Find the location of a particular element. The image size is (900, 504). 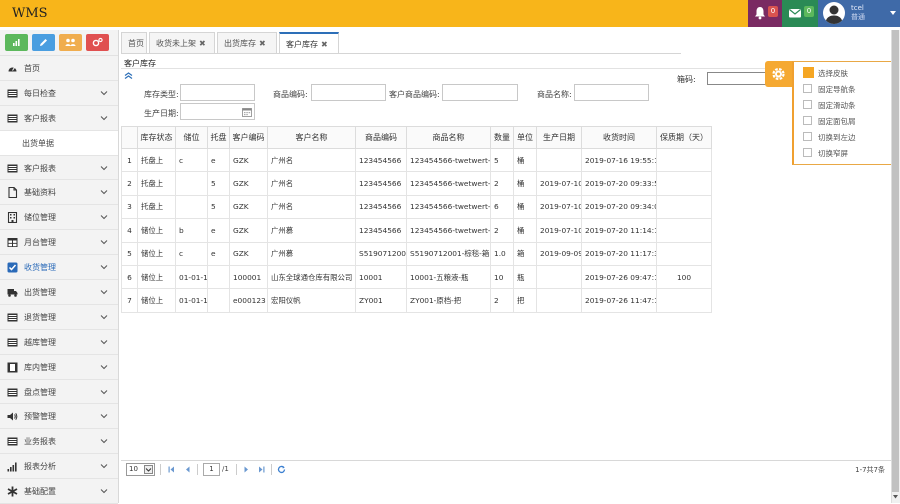

first-page-icon is located at coordinates (171, 469).